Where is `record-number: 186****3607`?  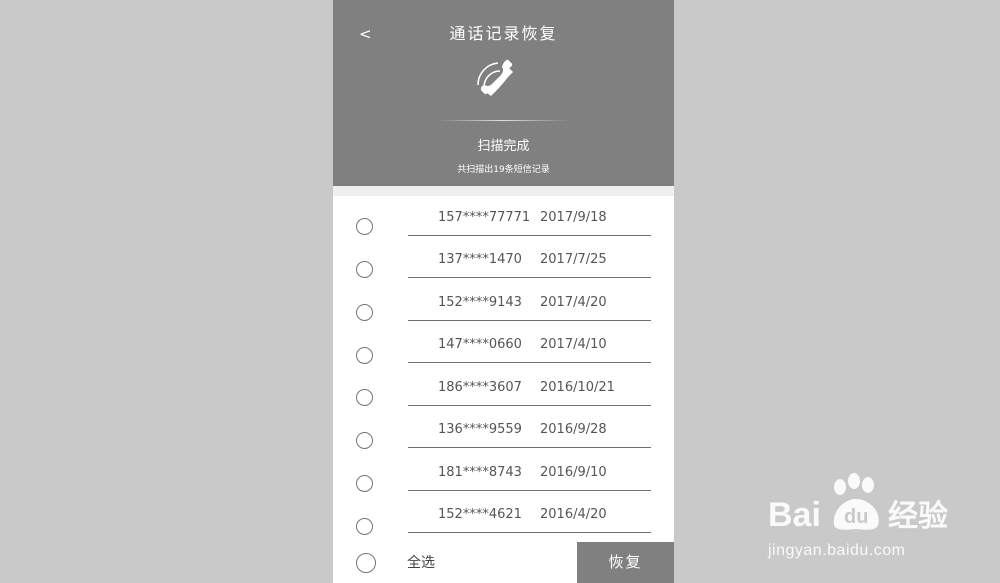 record-number: 186****3607 is located at coordinates (480, 387).